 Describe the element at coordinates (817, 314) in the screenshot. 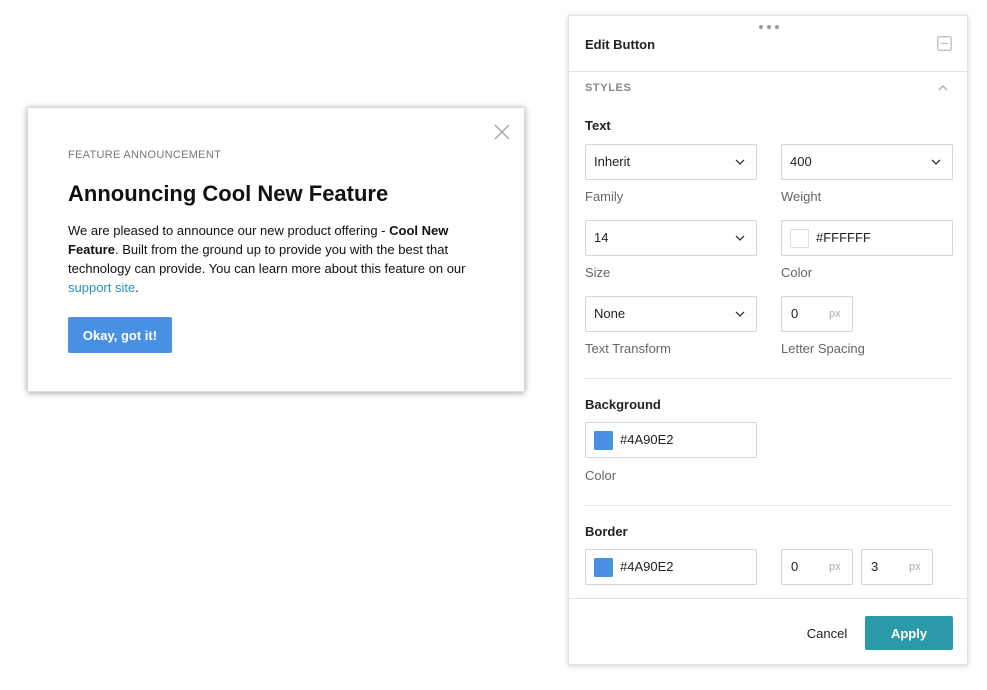

I see `letter-spacing-input: 0 px` at that location.